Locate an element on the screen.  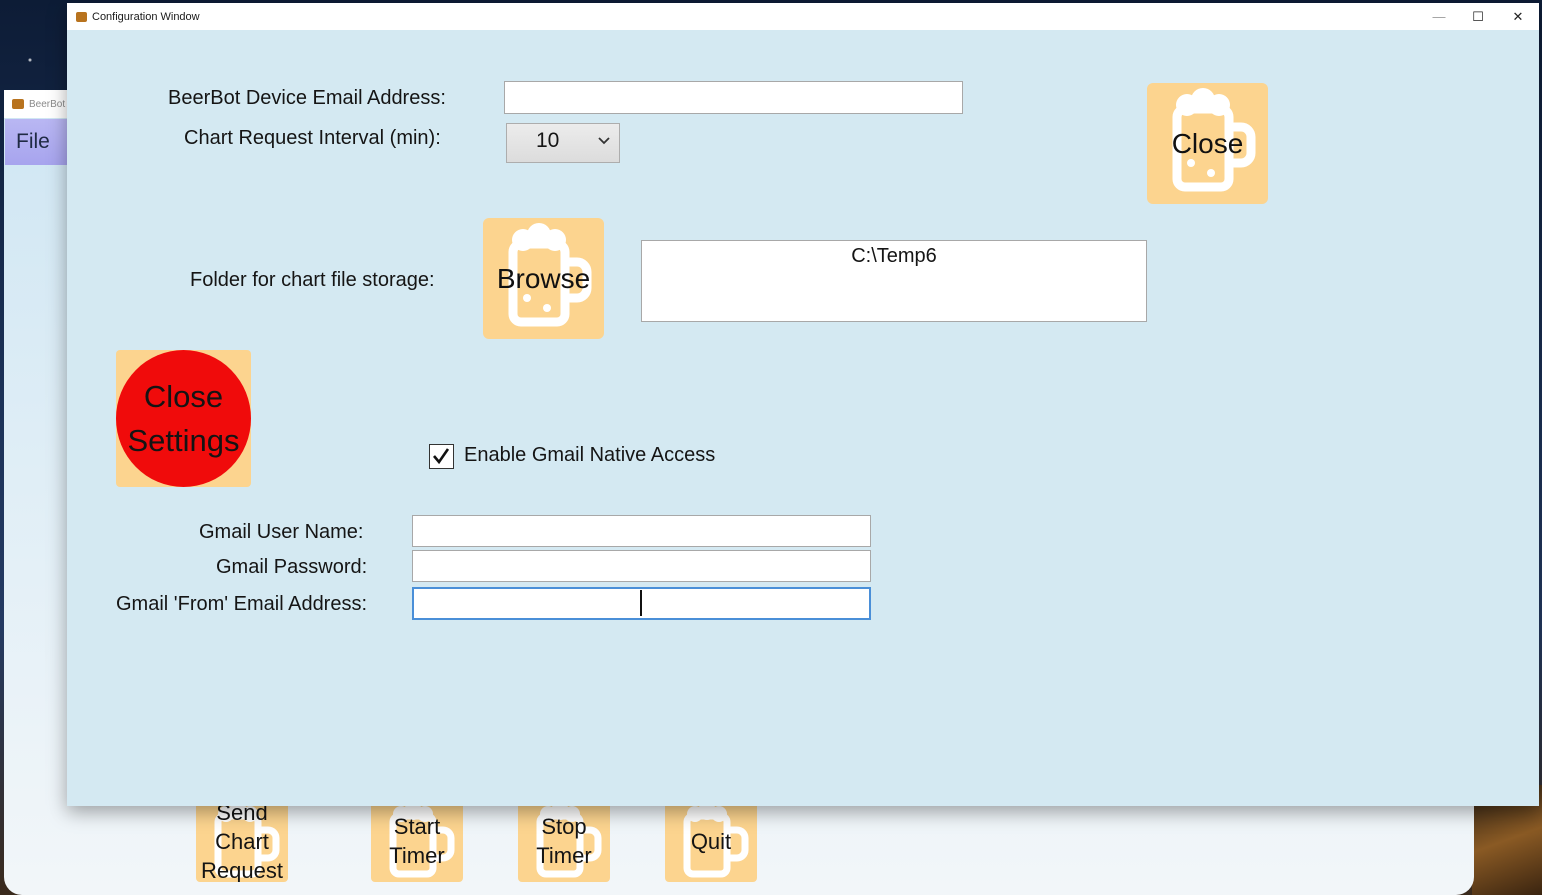
send-chart-request-button: Send Chart Request is located at coordinates (242, 841).